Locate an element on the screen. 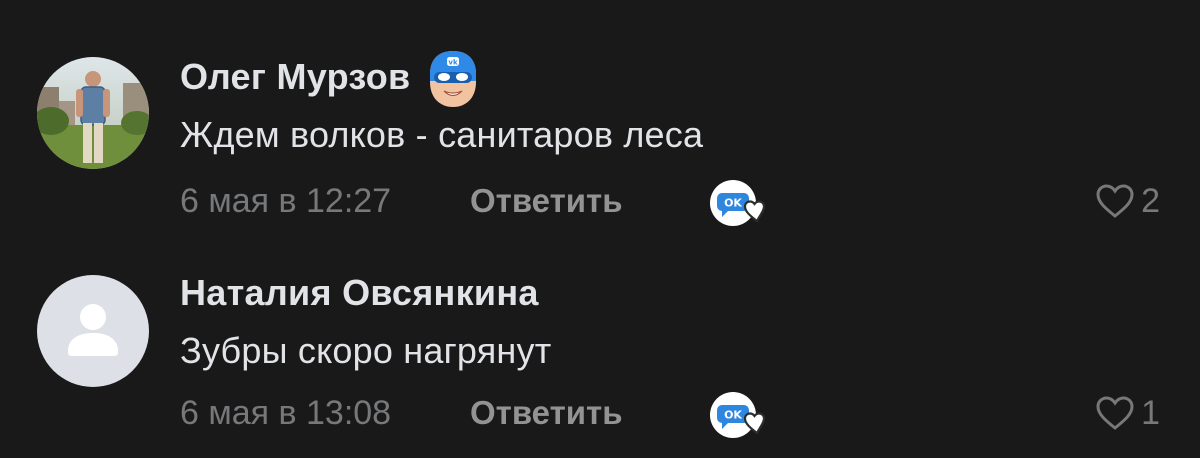 This screenshot has height=458, width=1200. comment-meta: 6 мая в 13:08 Ответить OK 1 is located at coordinates (670, 413).